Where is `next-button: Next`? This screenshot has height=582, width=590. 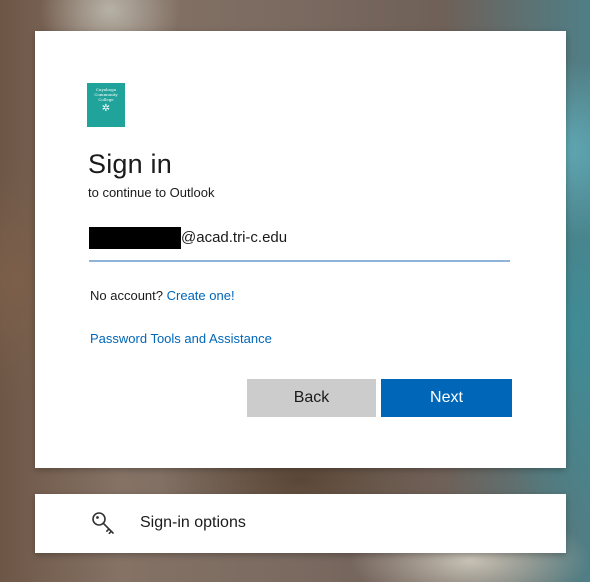
next-button: Next is located at coordinates (446, 398).